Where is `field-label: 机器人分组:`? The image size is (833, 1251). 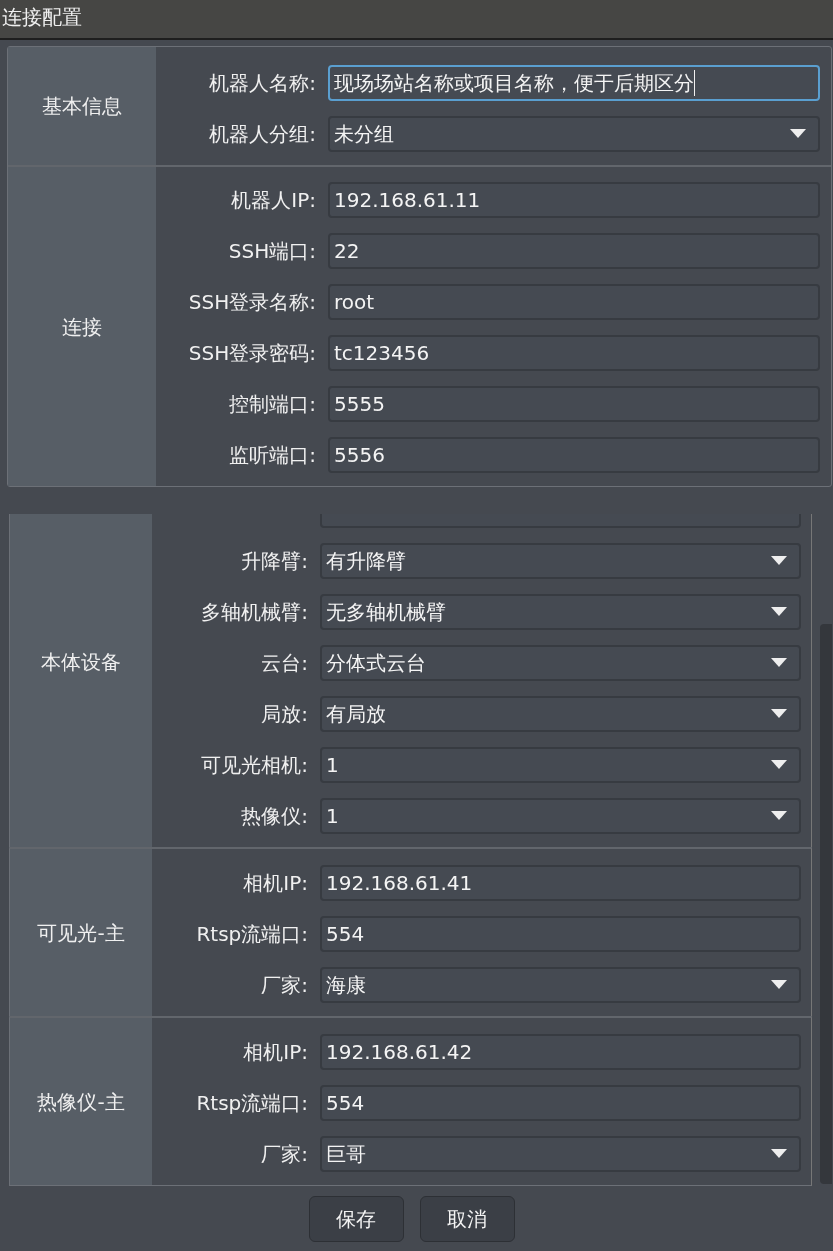 field-label: 机器人分组: is located at coordinates (262, 133).